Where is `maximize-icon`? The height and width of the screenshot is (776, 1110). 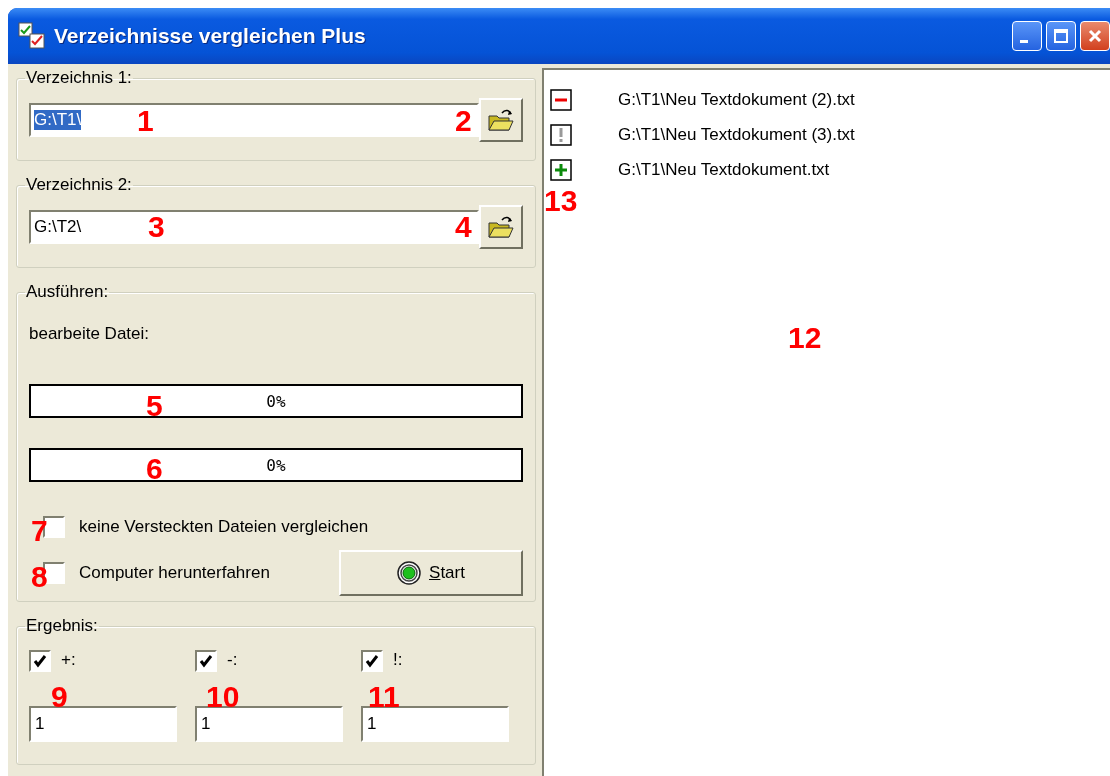
maximize-icon is located at coordinates (1061, 36).